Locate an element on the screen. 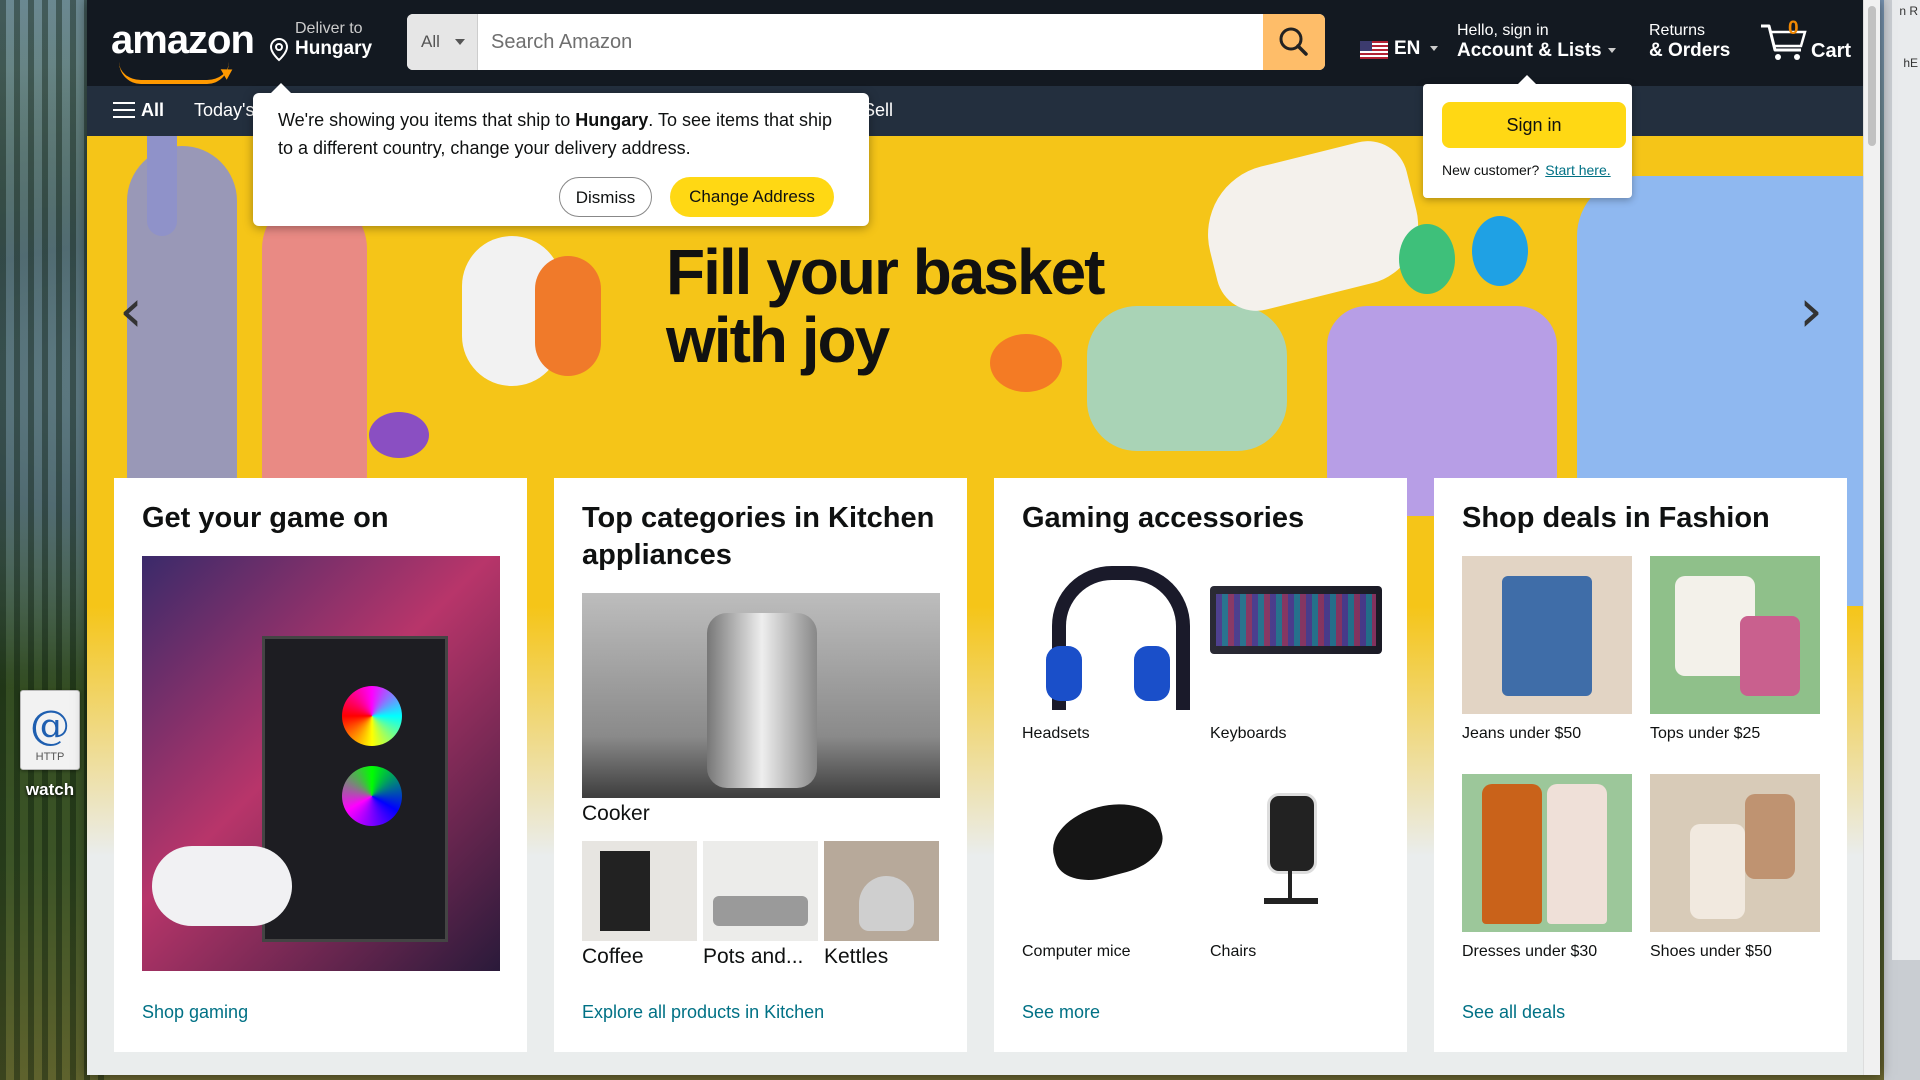 The width and height of the screenshot is (1920, 1080). jeans-shape is located at coordinates (1547, 636).